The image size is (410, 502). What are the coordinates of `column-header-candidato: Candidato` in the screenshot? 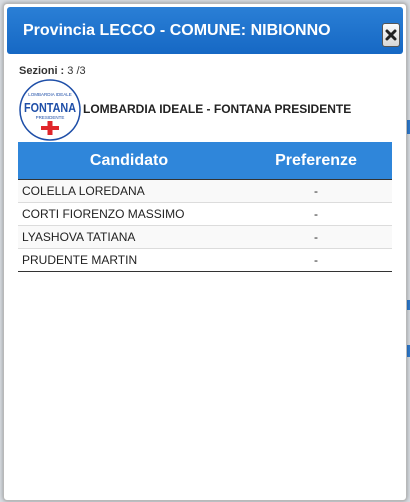 It's located at (129, 161).